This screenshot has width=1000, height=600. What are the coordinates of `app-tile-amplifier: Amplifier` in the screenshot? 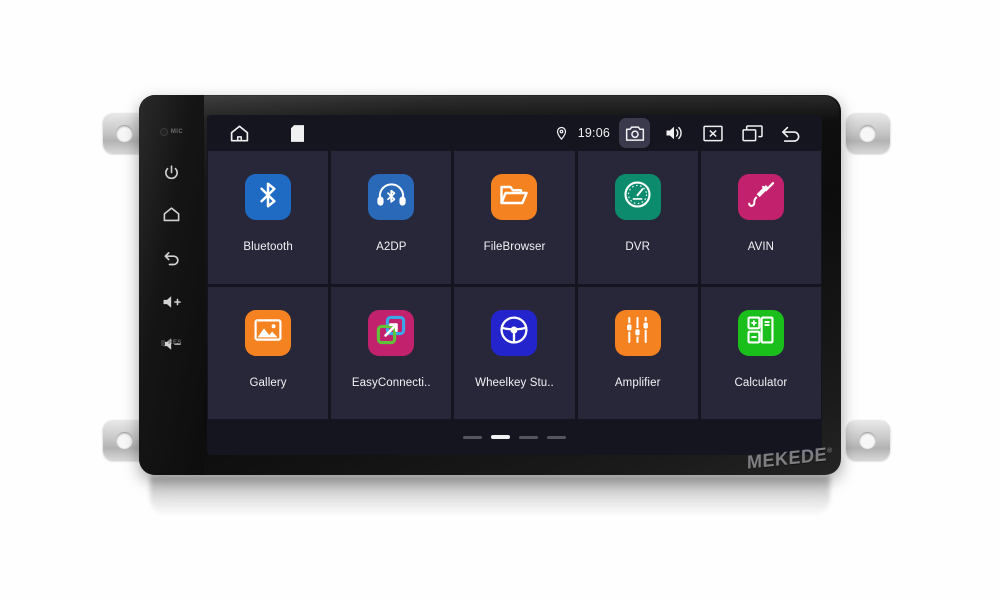 It's located at (637, 352).